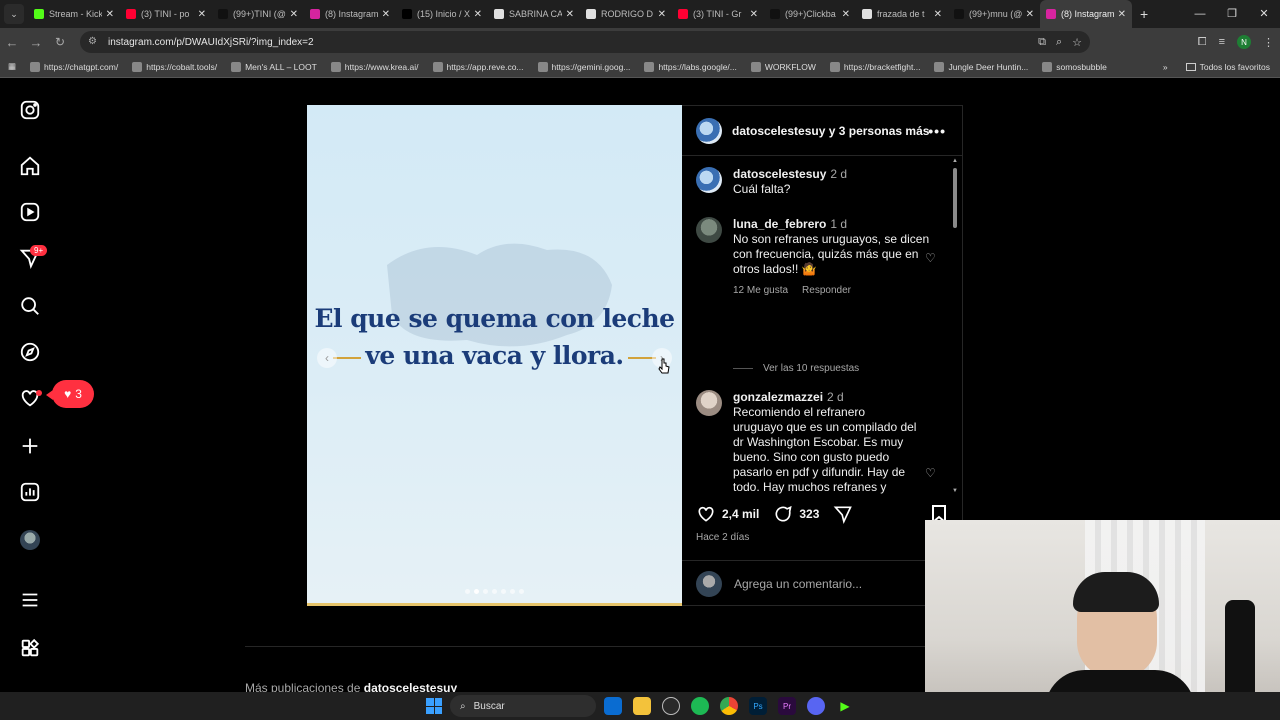 This screenshot has width=1280, height=720. Describe the element at coordinates (700, 706) in the screenshot. I see `spotify-icon` at that location.